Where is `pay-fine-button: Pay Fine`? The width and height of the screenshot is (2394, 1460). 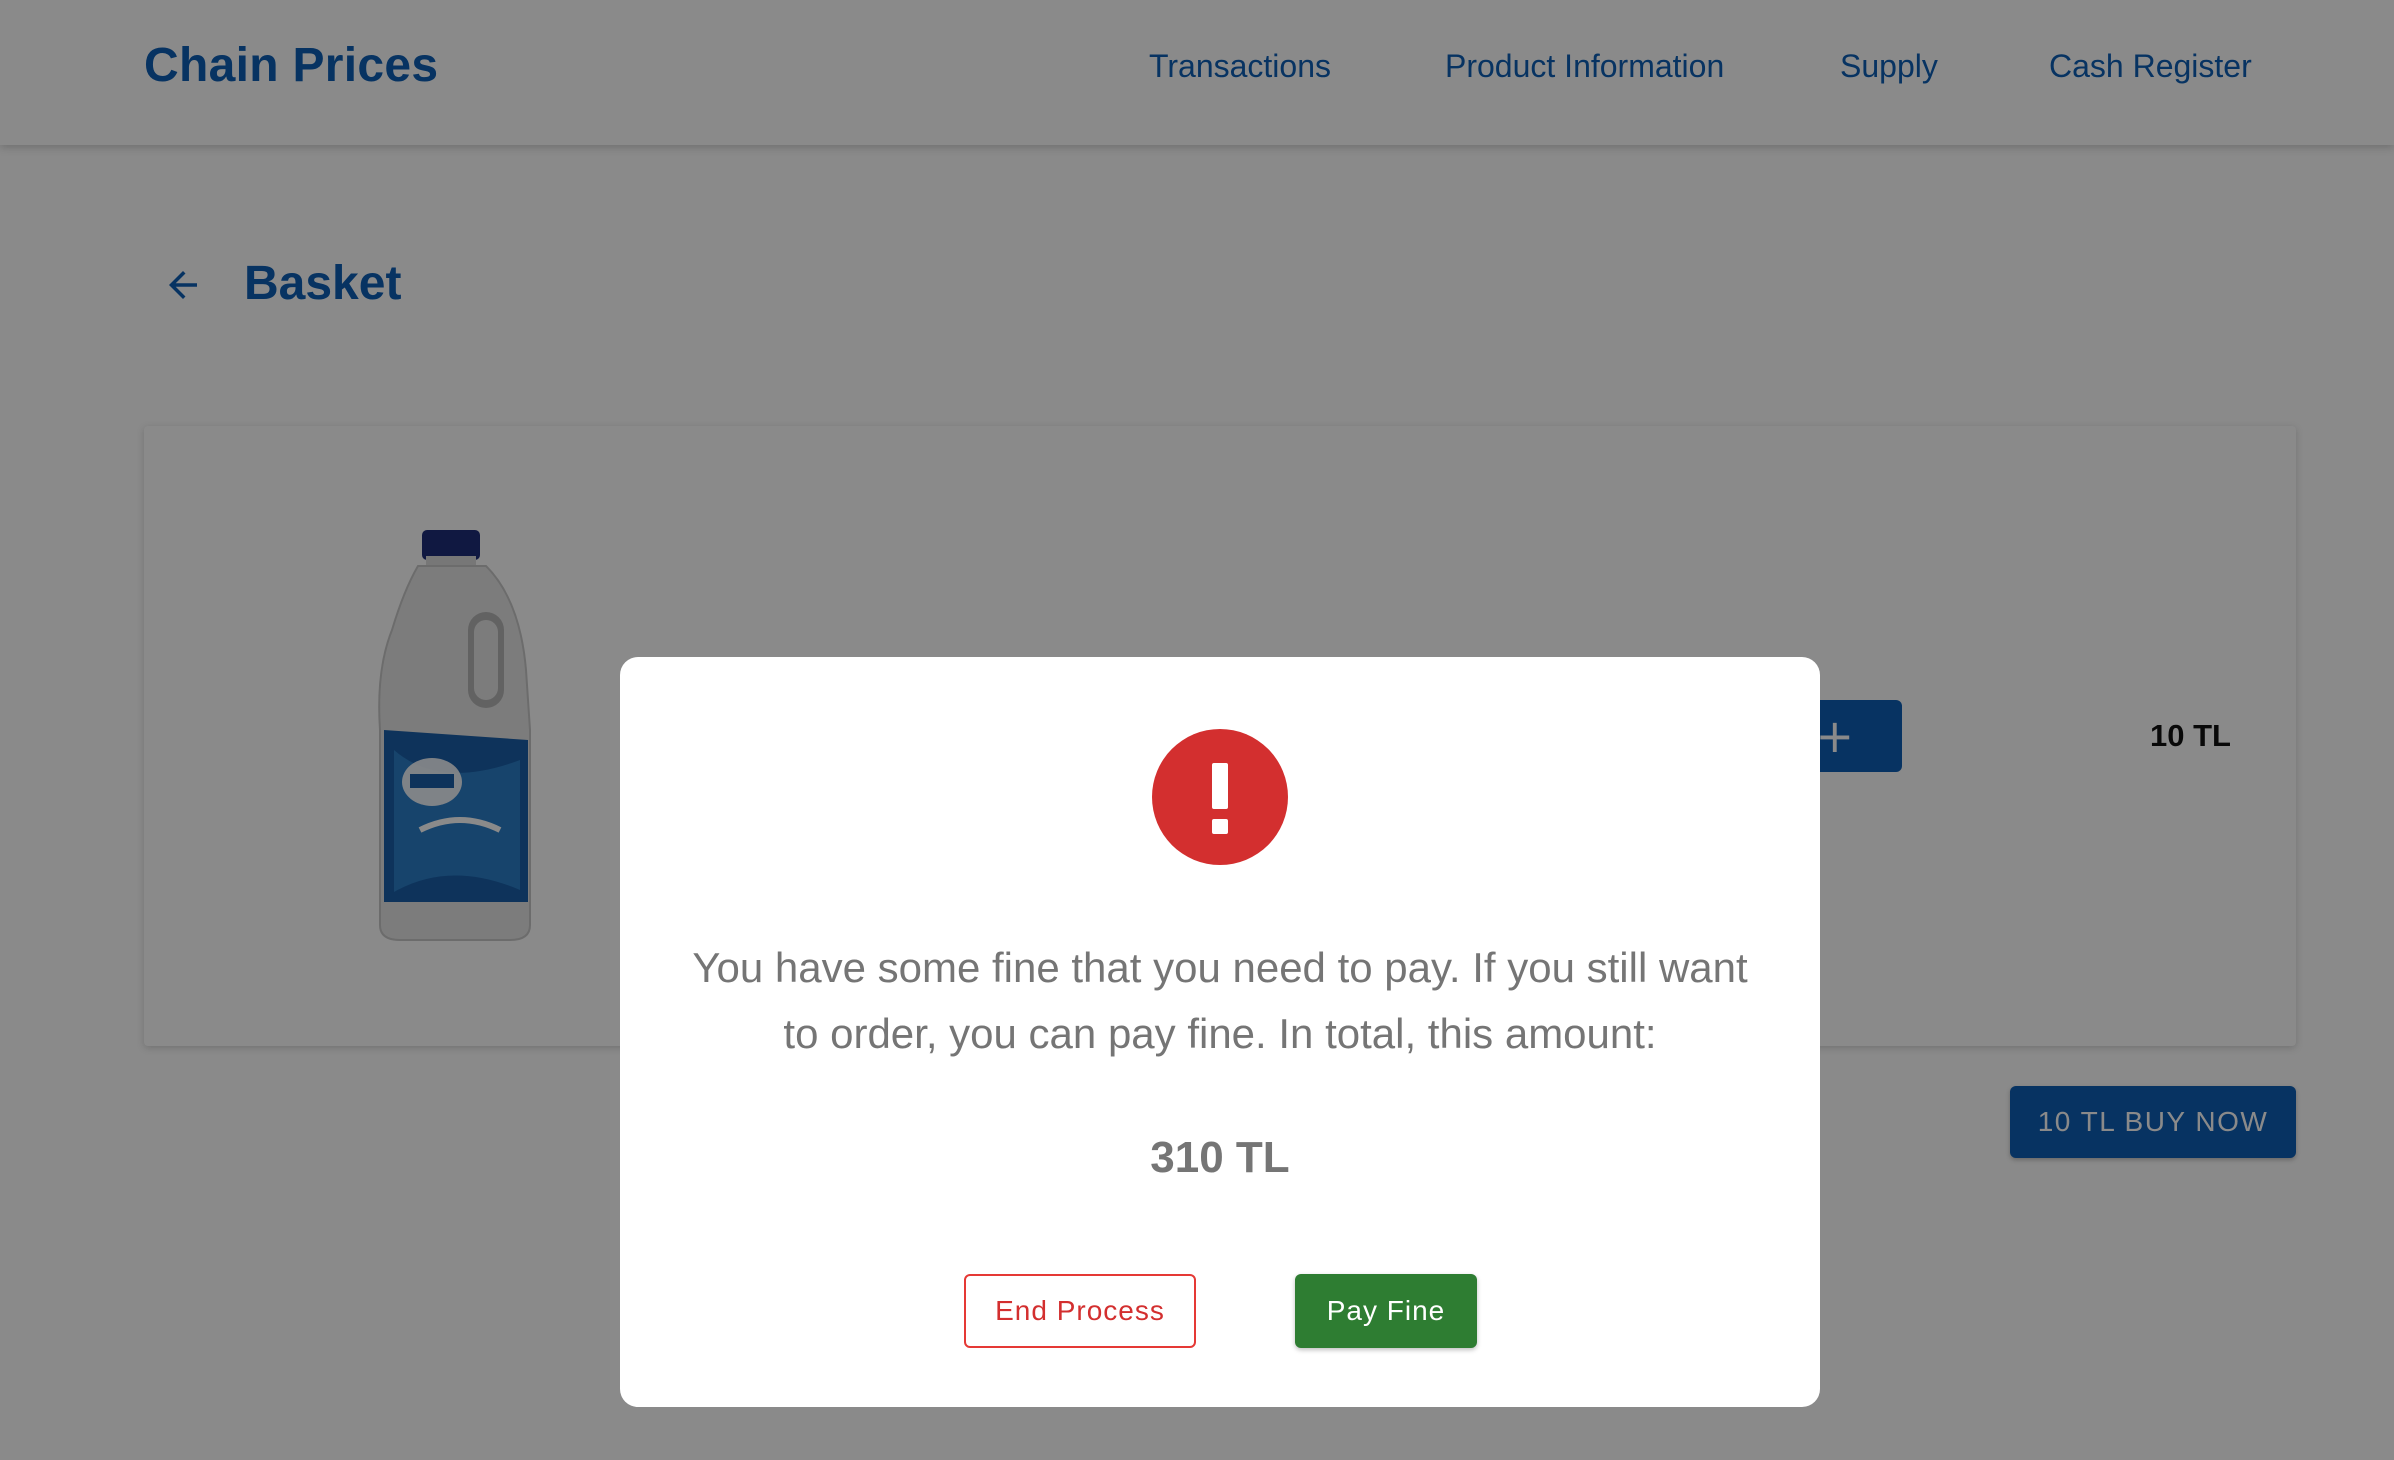
pay-fine-button: Pay Fine is located at coordinates (1386, 1311).